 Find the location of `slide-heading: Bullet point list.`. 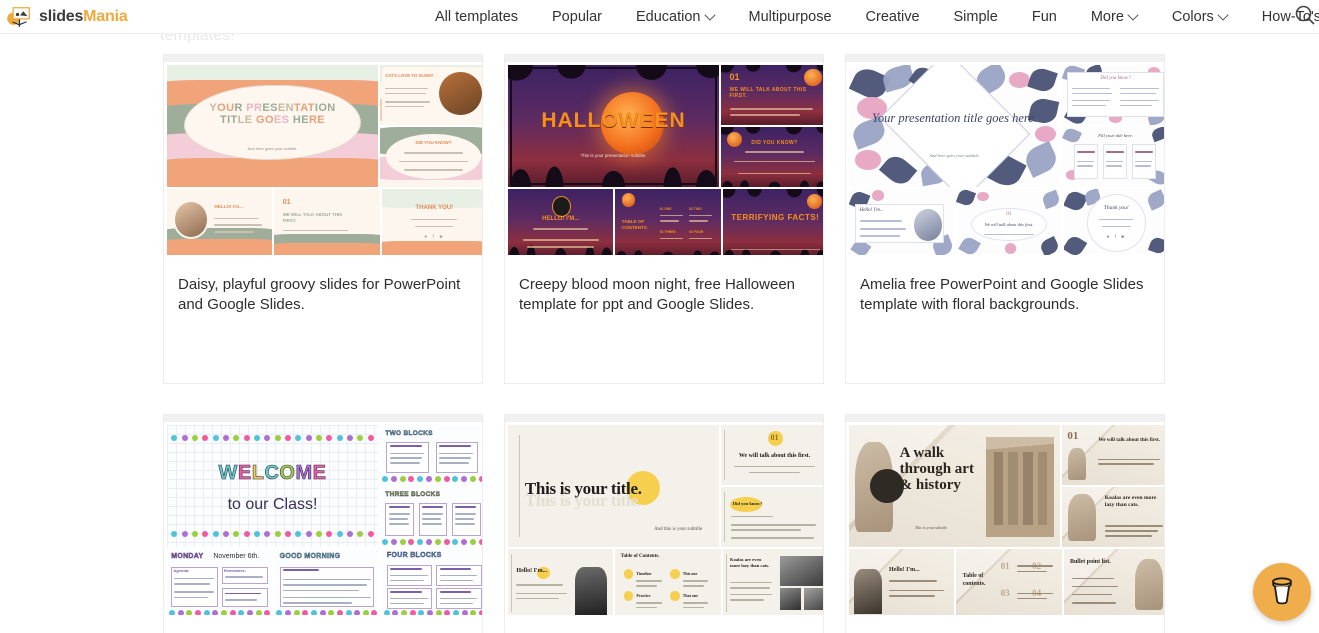

slide-heading: Bullet point list. is located at coordinates (1090, 561).